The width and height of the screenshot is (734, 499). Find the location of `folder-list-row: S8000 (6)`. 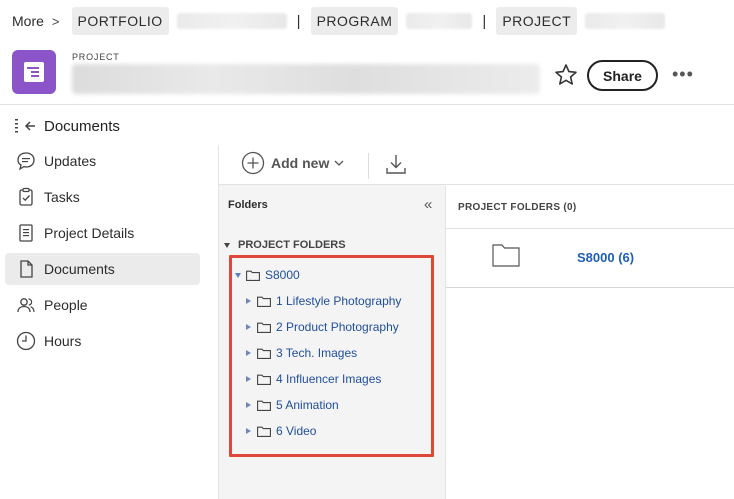

folder-list-row: S8000 (6) is located at coordinates (589, 258).